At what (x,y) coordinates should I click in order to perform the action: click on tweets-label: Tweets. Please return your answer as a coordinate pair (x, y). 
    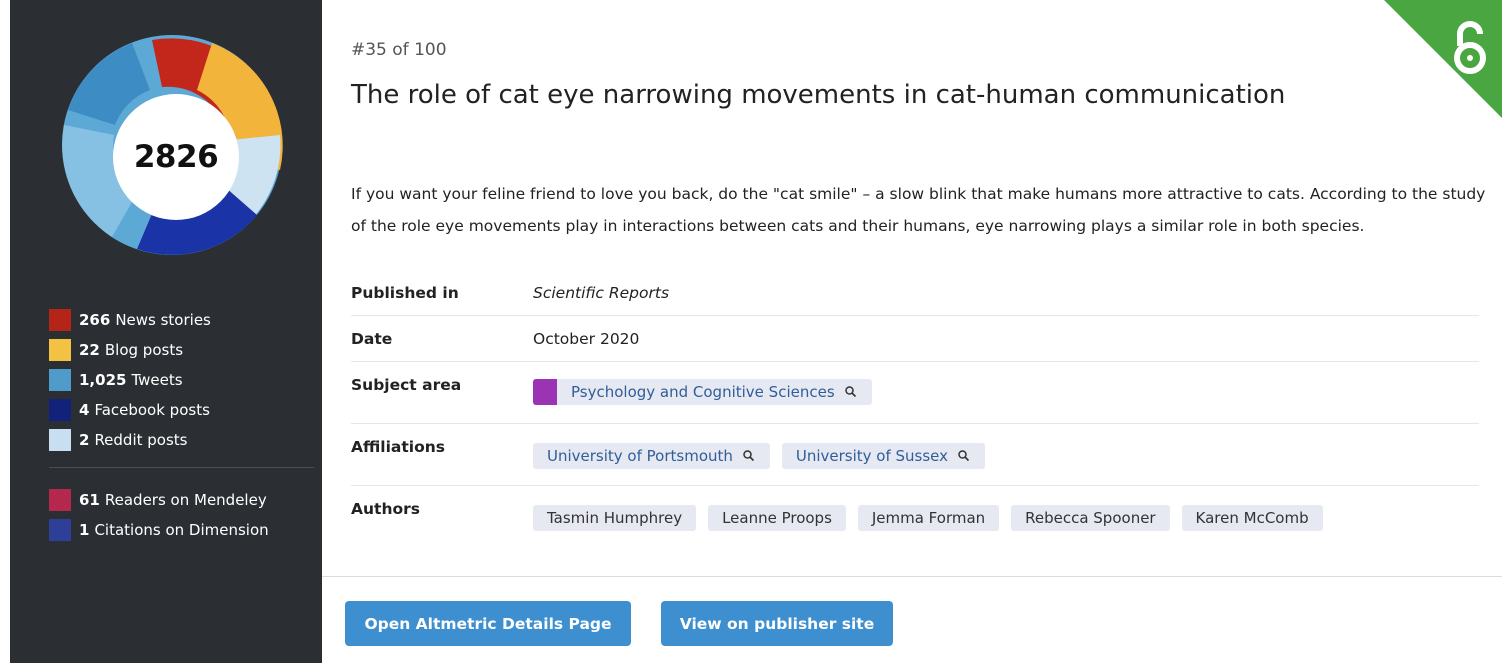
    Looking at the image, I should click on (157, 380).